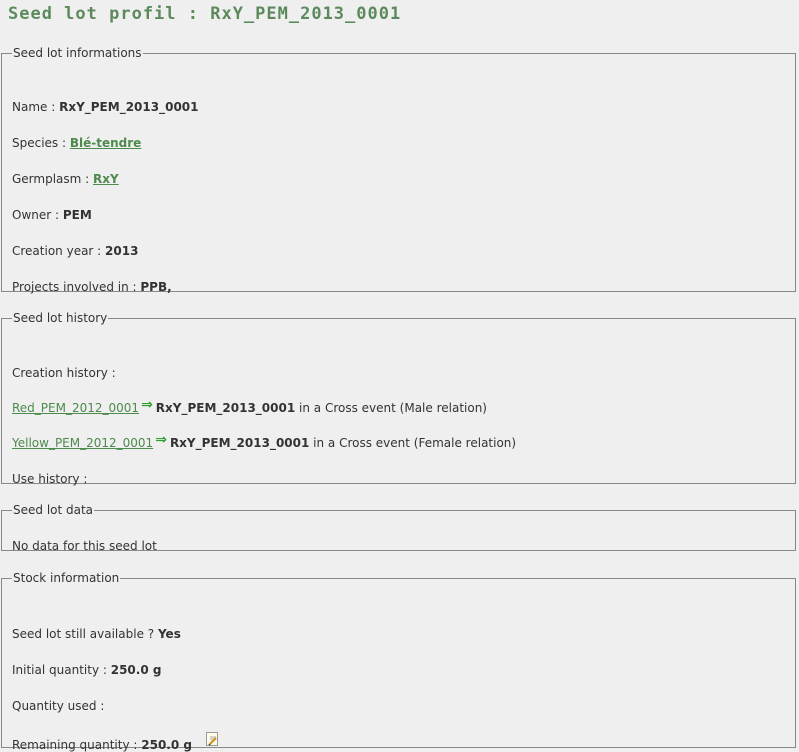  Describe the element at coordinates (57, 251) in the screenshot. I see `creation-year-label: Creation year :` at that location.